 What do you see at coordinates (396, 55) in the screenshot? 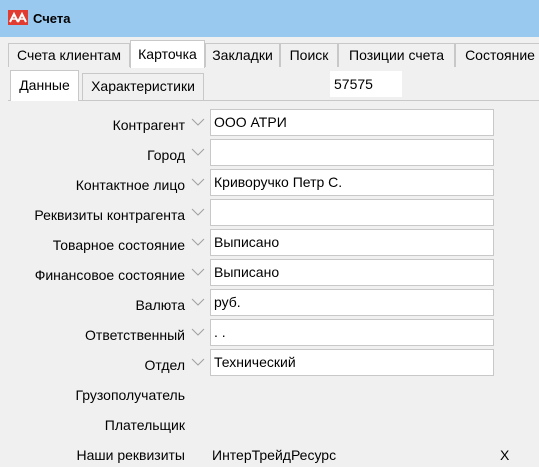
I see `tab-invoice-items: Позиции счета` at bounding box center [396, 55].